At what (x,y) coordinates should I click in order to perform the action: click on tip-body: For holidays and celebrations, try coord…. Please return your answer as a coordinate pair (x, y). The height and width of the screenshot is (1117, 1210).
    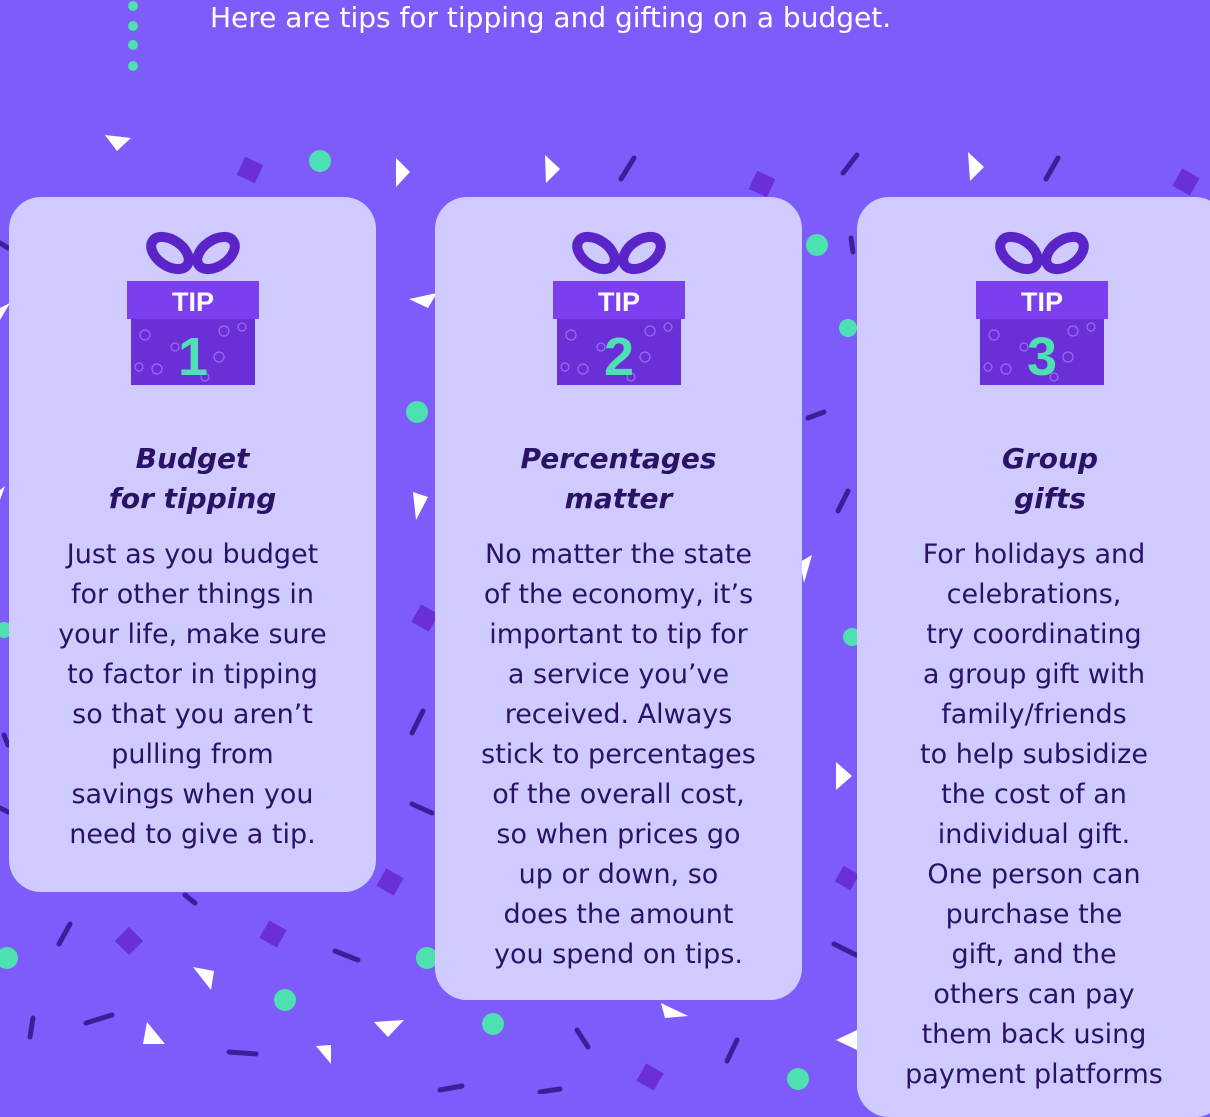
    Looking at the image, I should click on (1034, 814).